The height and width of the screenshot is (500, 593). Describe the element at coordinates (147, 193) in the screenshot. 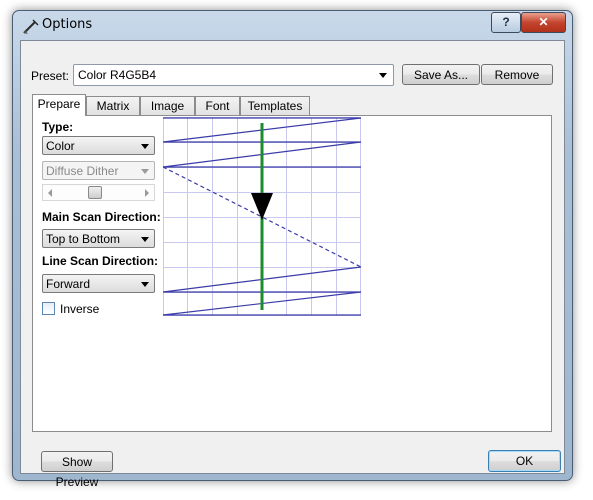

I see `arrow-right-icon` at that location.